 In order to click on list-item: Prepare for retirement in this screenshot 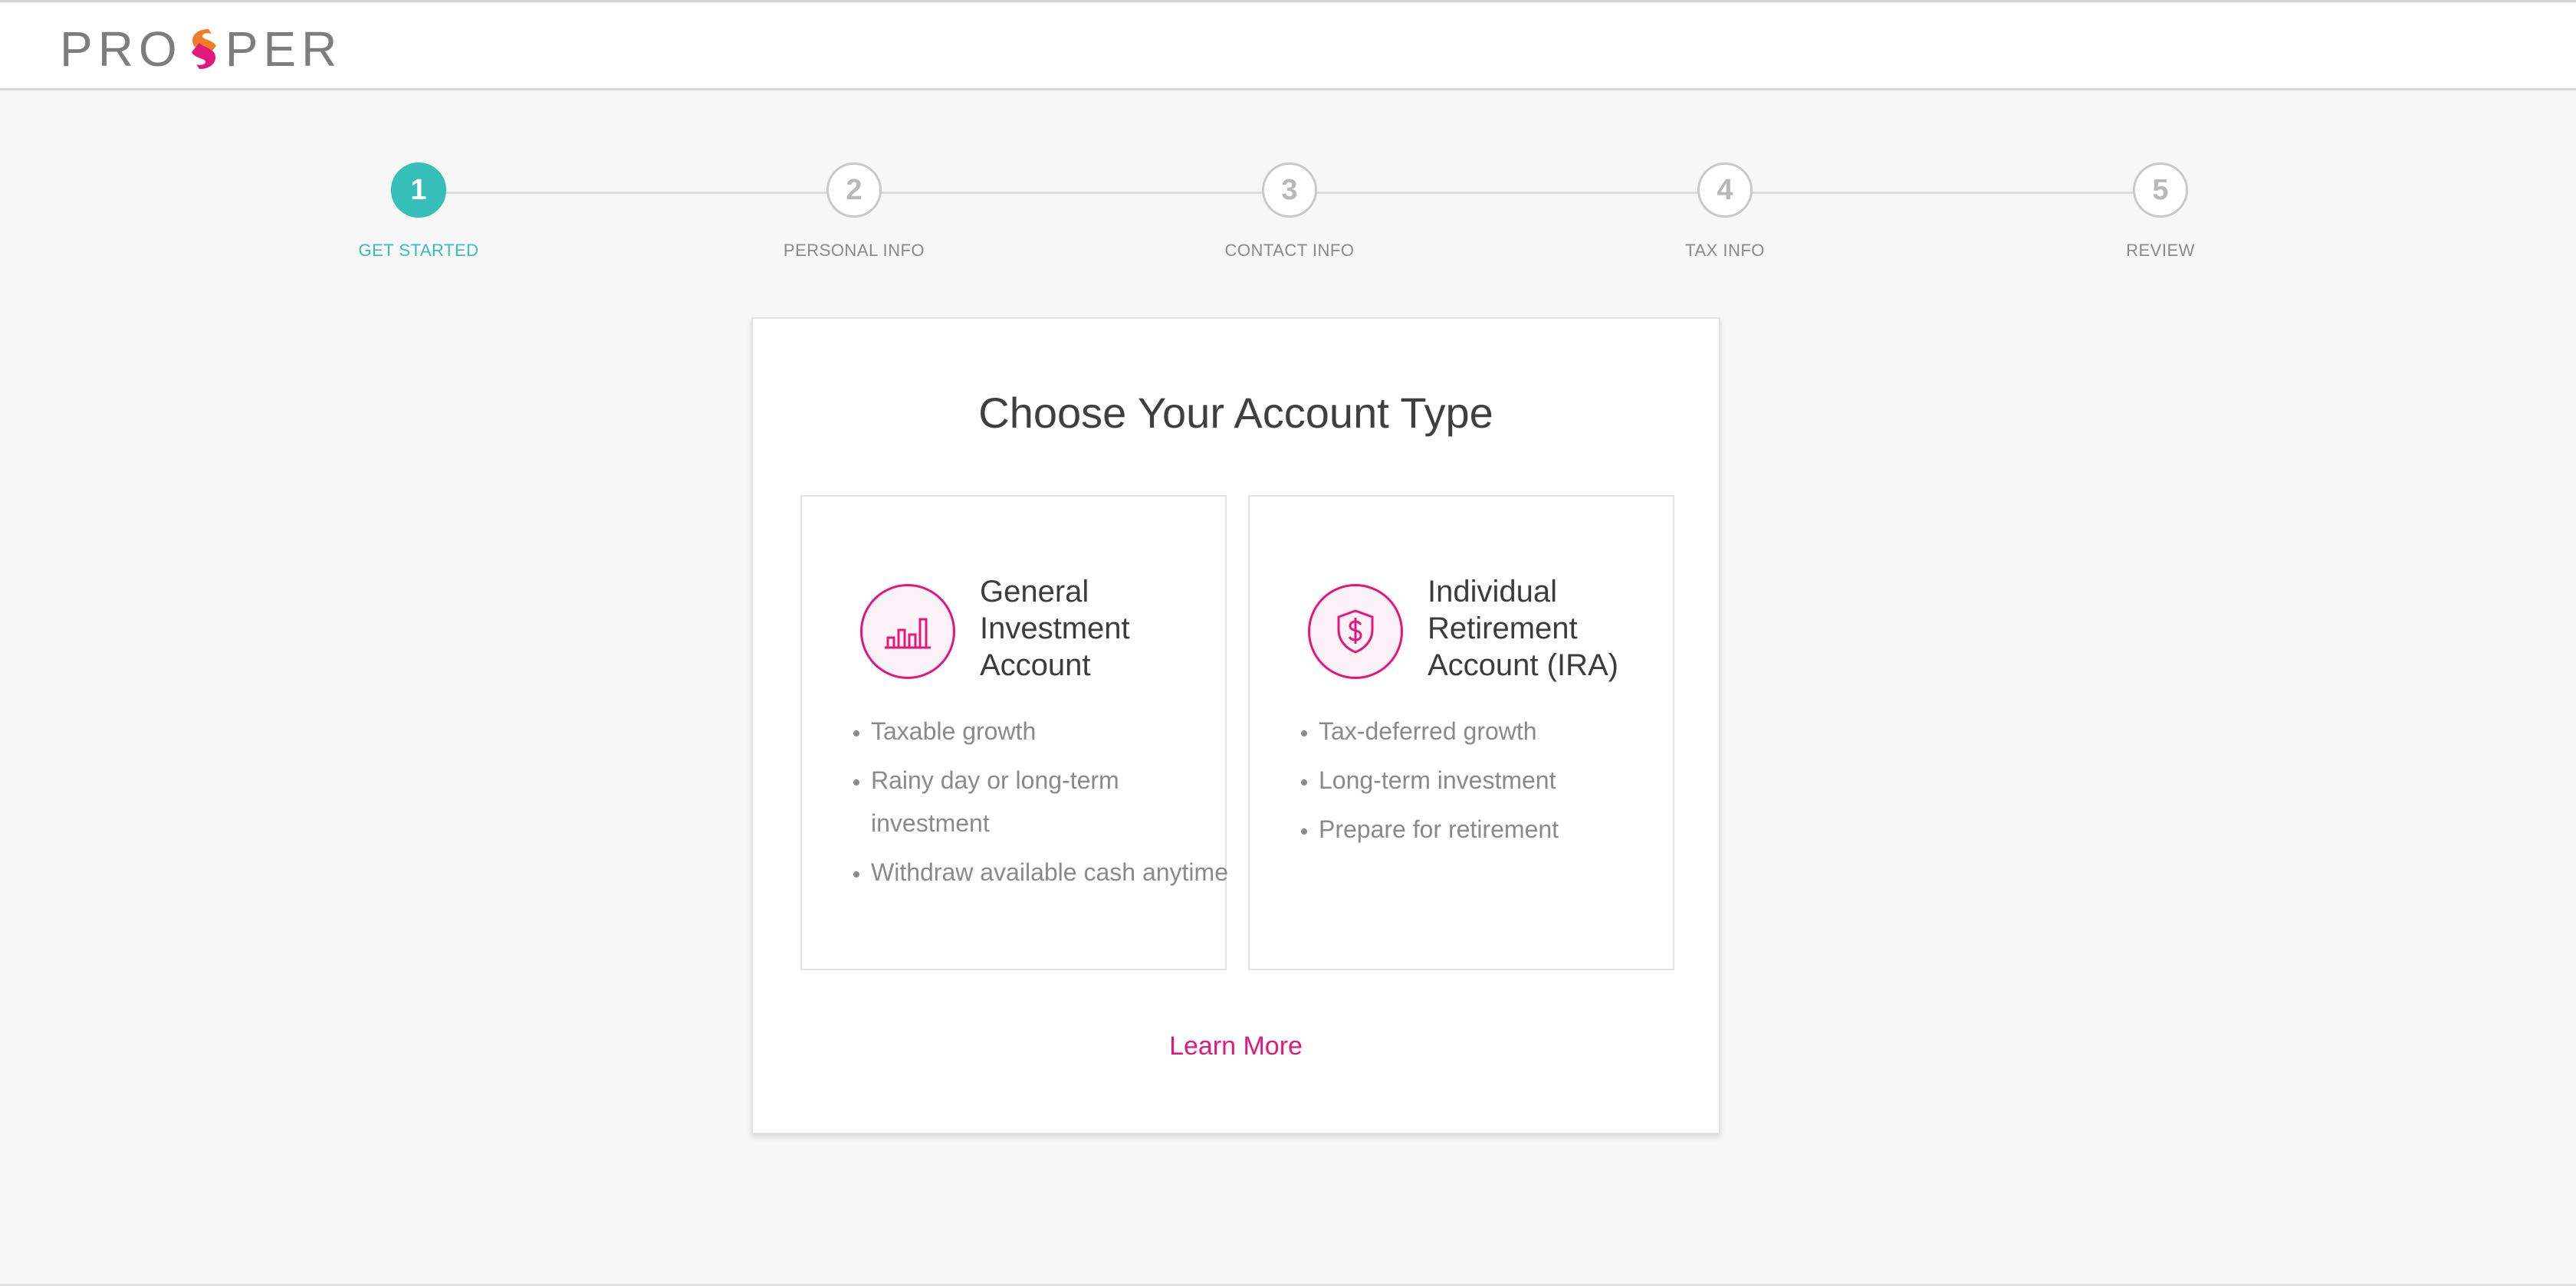, I will do `click(1503, 830)`.